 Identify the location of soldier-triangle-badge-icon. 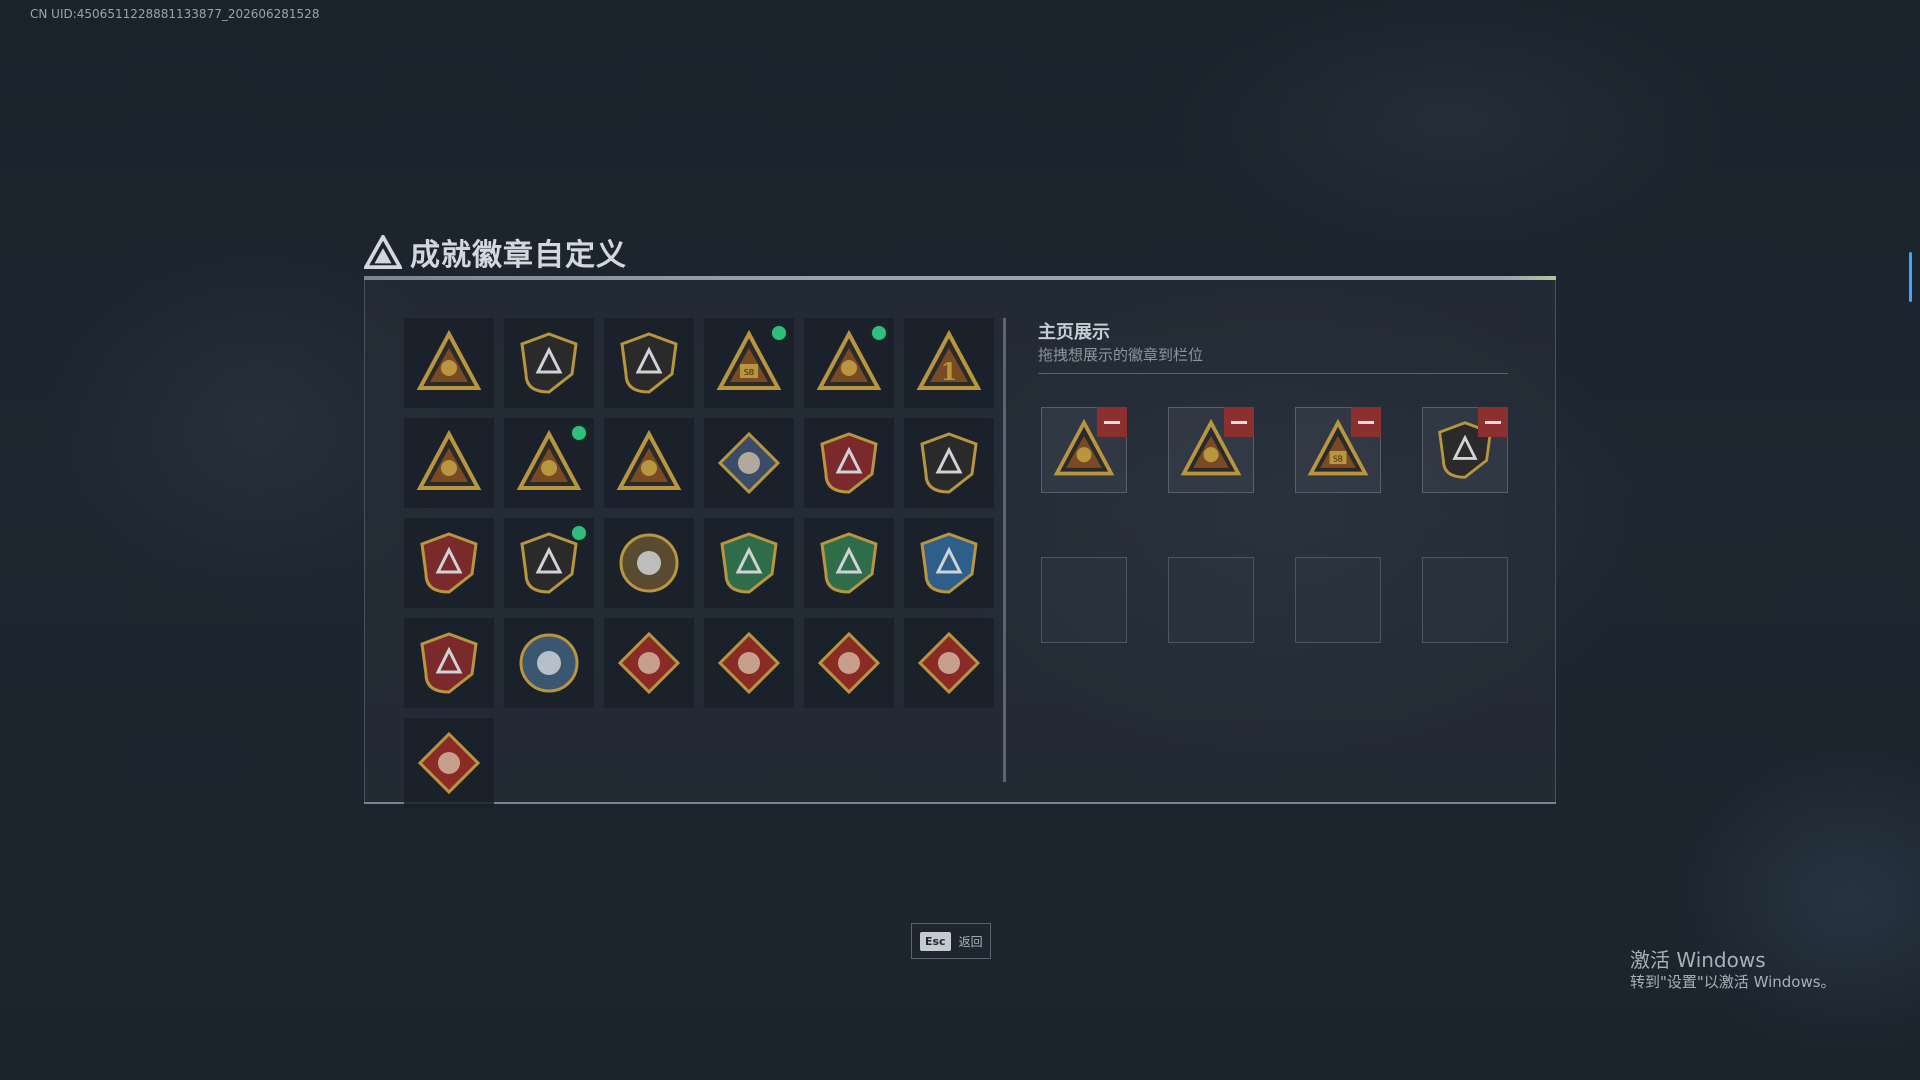
(549, 463).